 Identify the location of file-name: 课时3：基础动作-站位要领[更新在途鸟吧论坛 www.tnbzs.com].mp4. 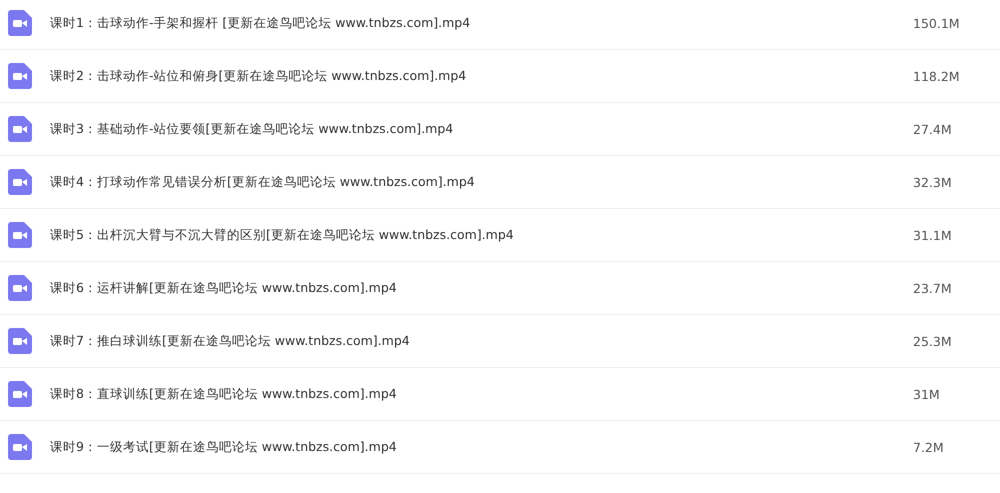
(481, 129).